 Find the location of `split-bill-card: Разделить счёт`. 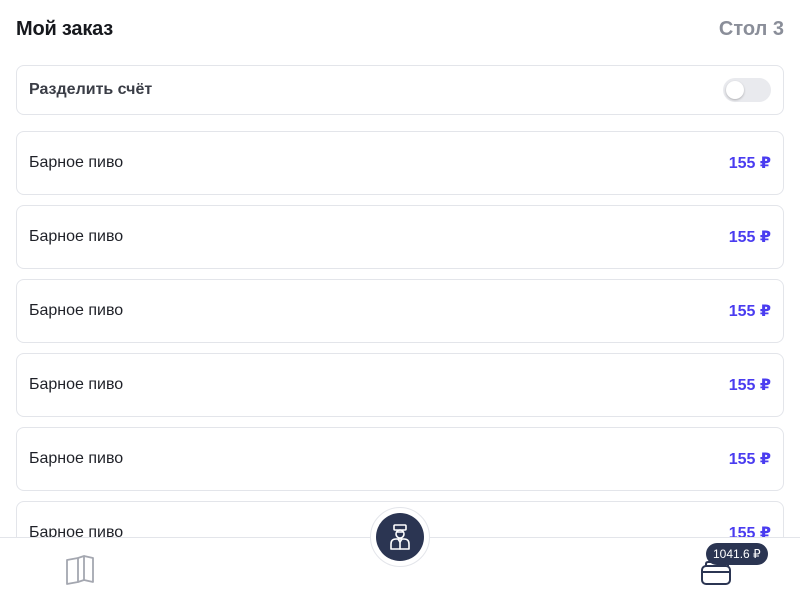

split-bill-card: Разделить счёт is located at coordinates (400, 90).